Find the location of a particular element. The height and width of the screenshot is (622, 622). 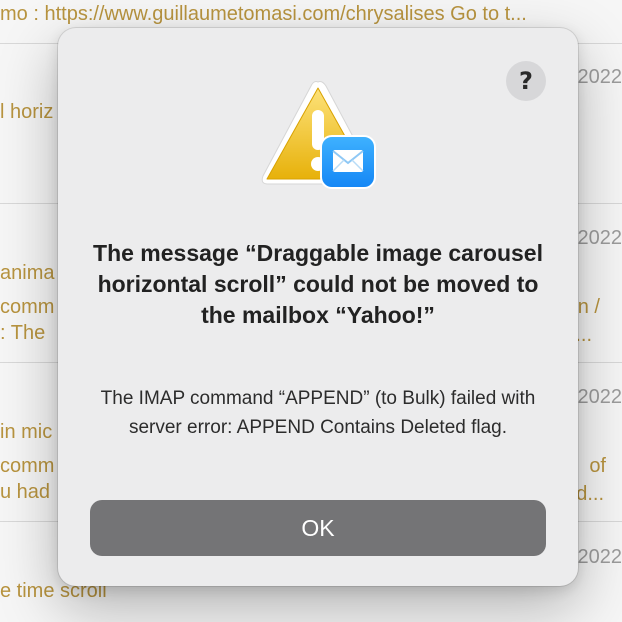

caution-mail-icon is located at coordinates (318, 136).